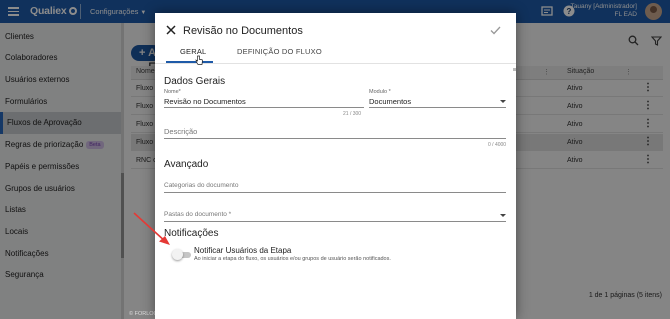 This screenshot has height=319, width=670. Describe the element at coordinates (437, 107) in the screenshot. I see `modulo-underline` at that location.